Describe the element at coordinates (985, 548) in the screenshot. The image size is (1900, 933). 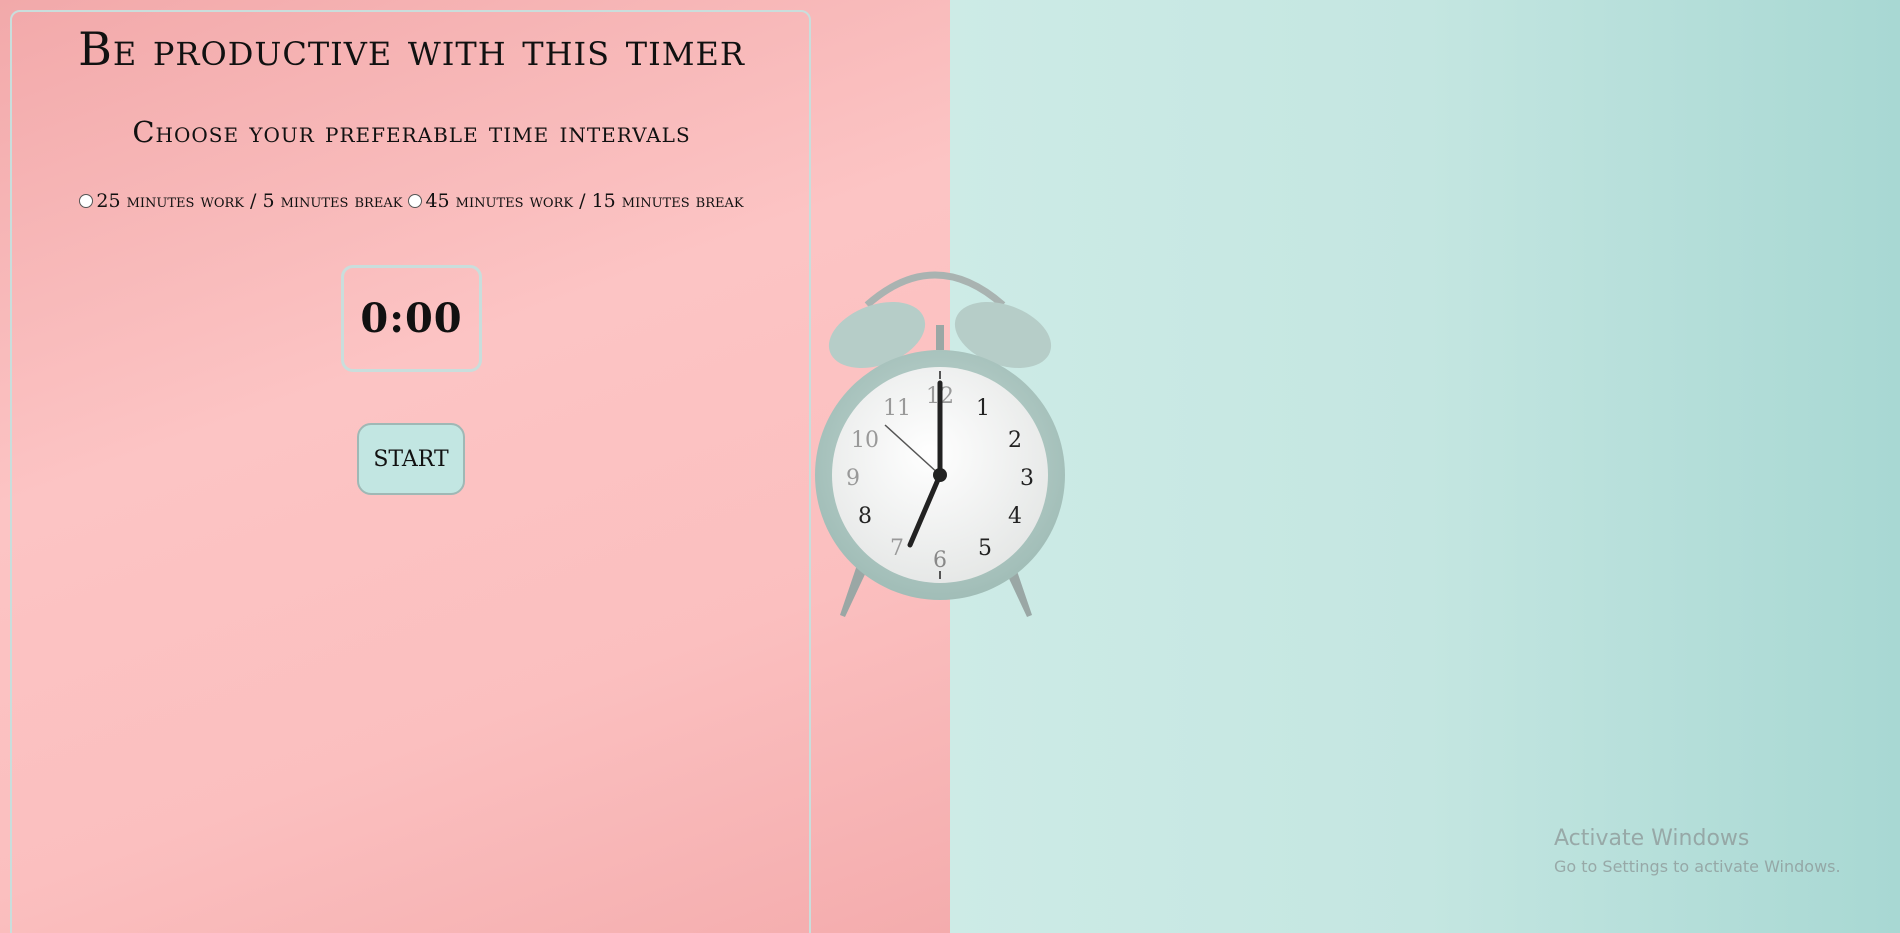
I see `clock-number-5: 5` at that location.